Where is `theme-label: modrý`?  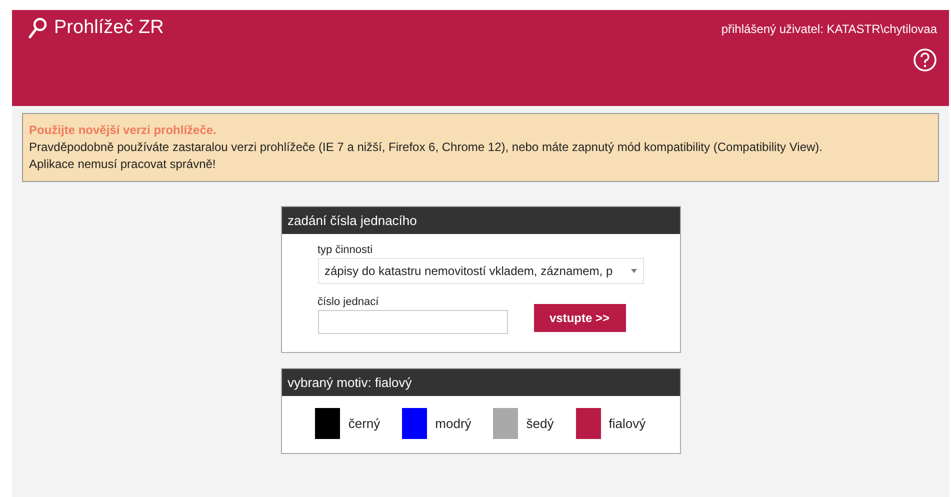 theme-label: modrý is located at coordinates (453, 423).